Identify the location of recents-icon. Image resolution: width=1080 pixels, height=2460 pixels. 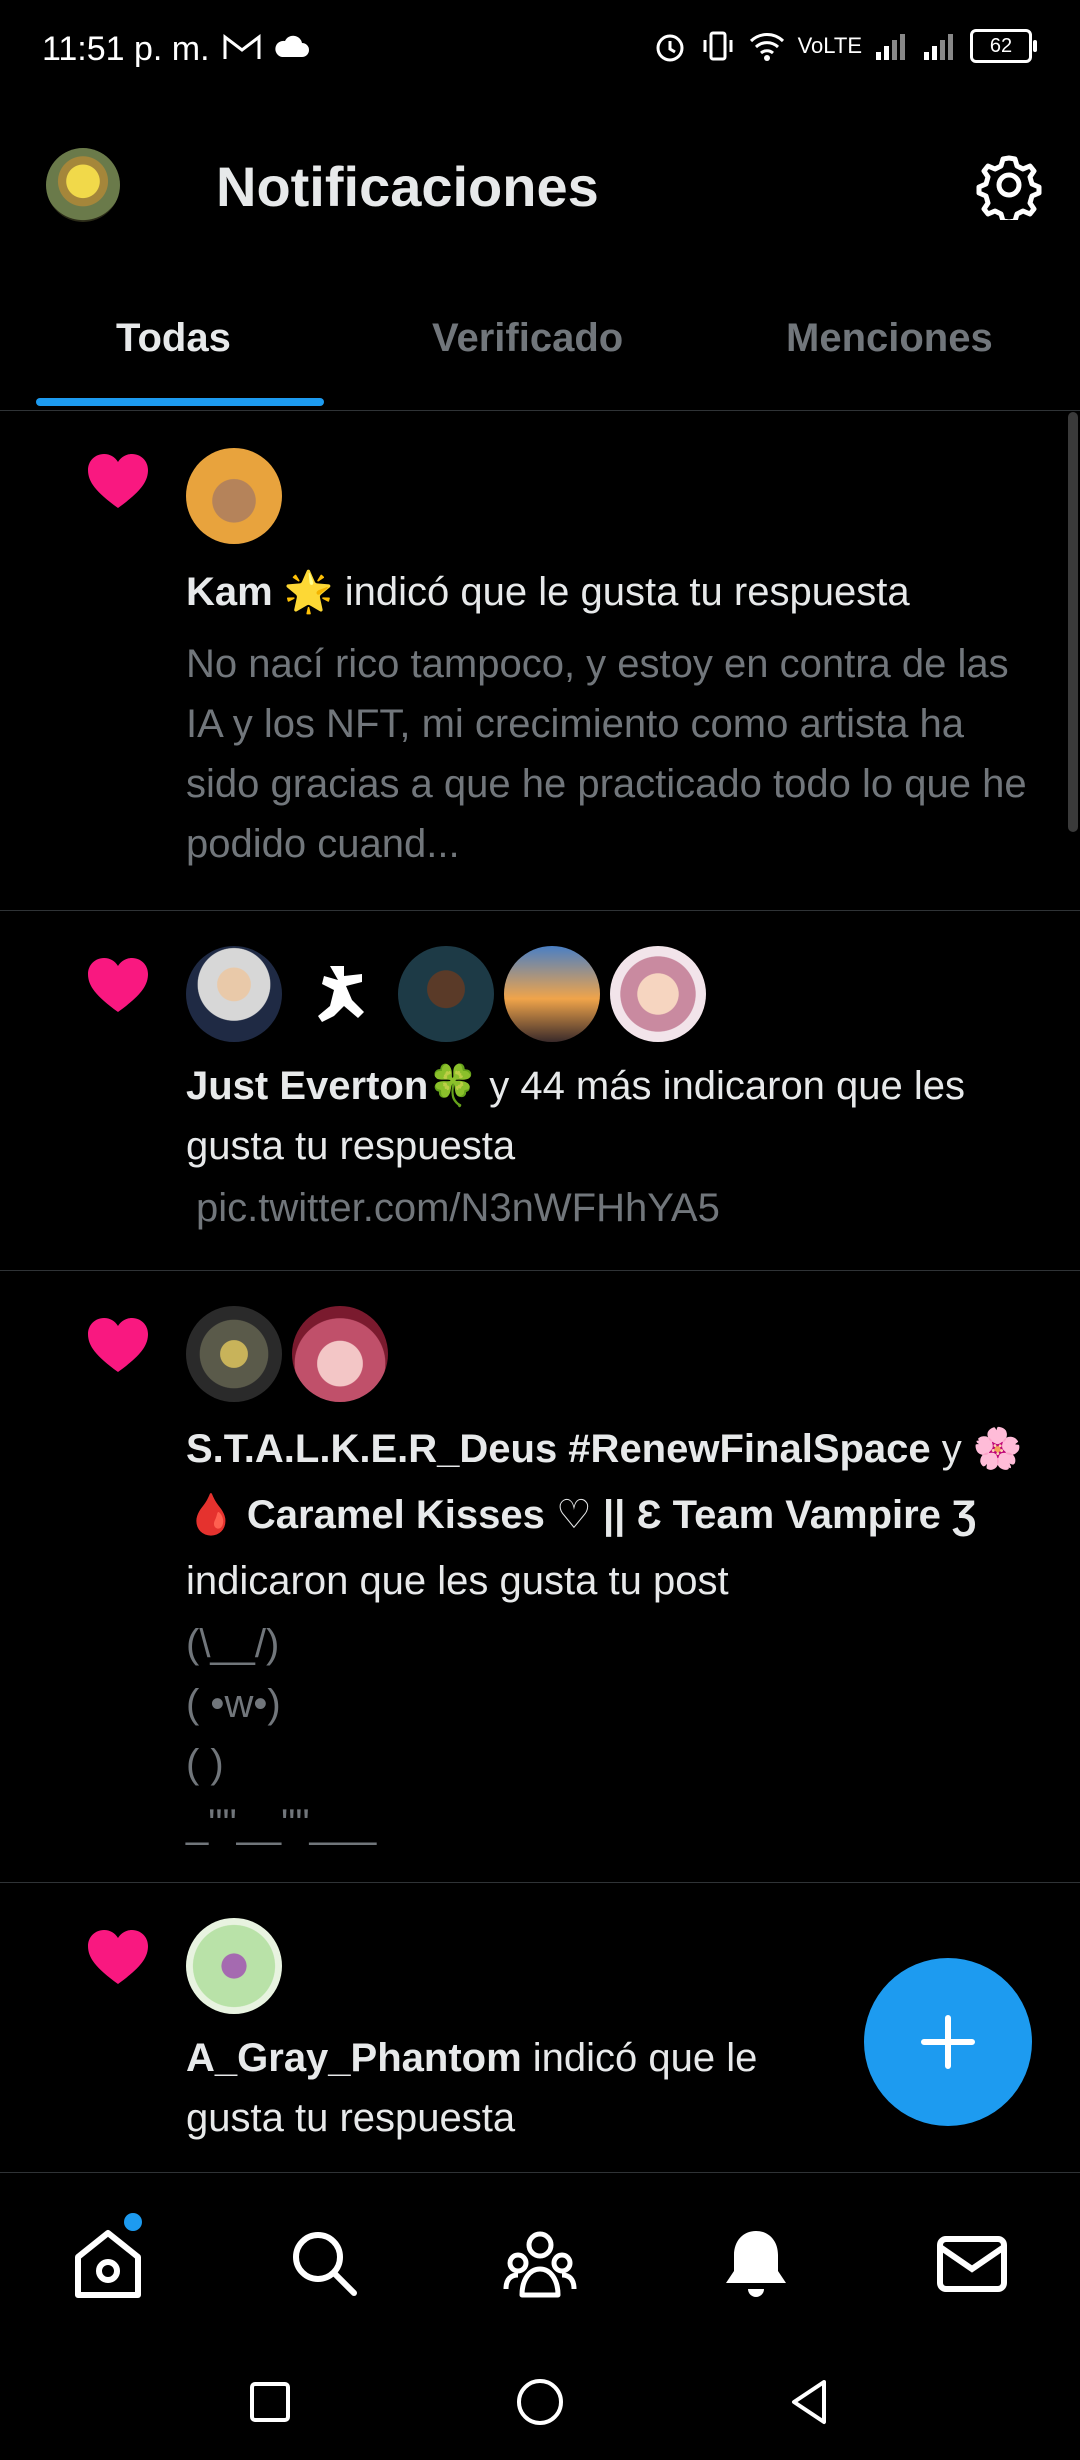
(270, 2402).